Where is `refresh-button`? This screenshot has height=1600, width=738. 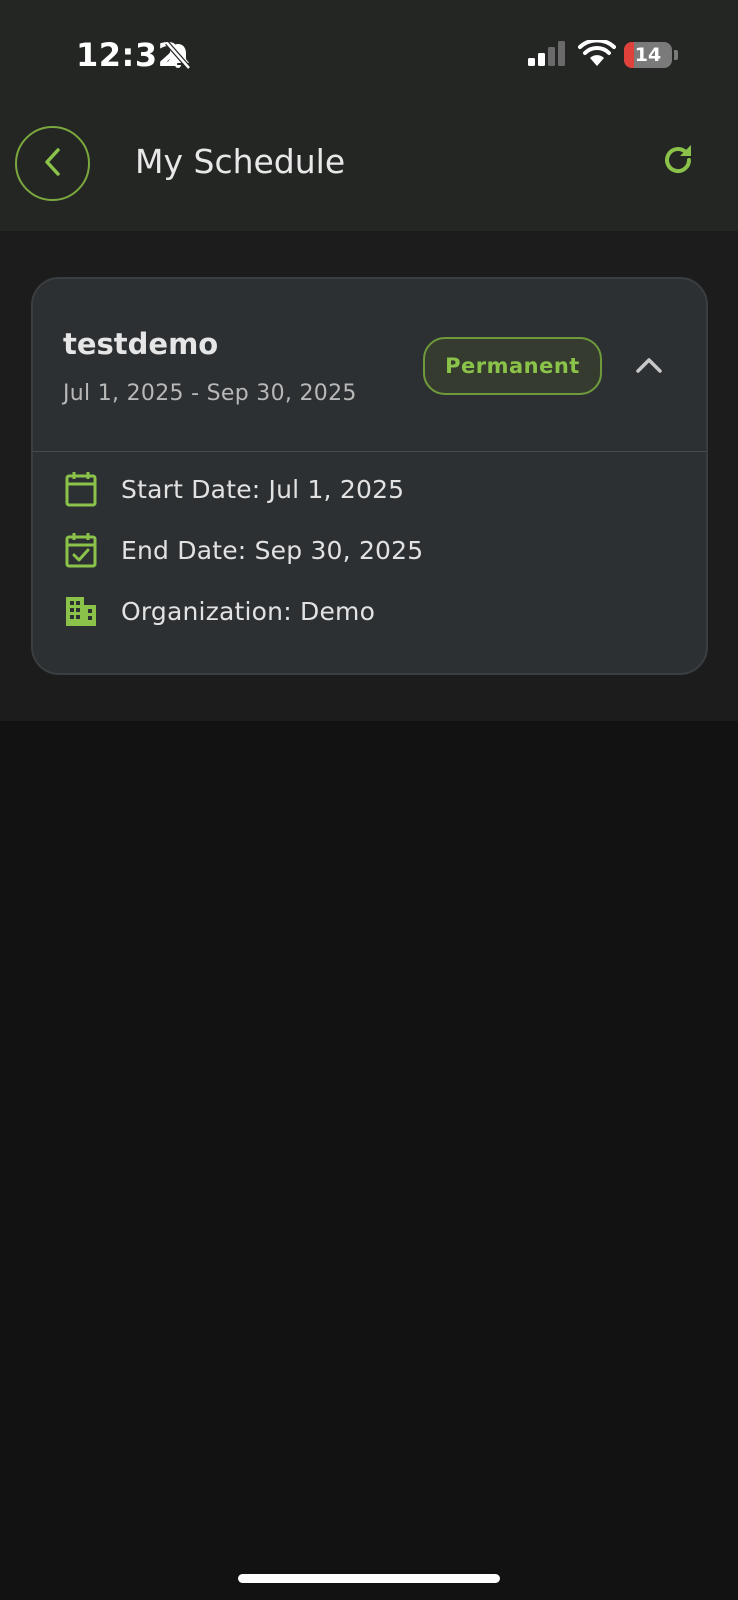 refresh-button is located at coordinates (678, 162).